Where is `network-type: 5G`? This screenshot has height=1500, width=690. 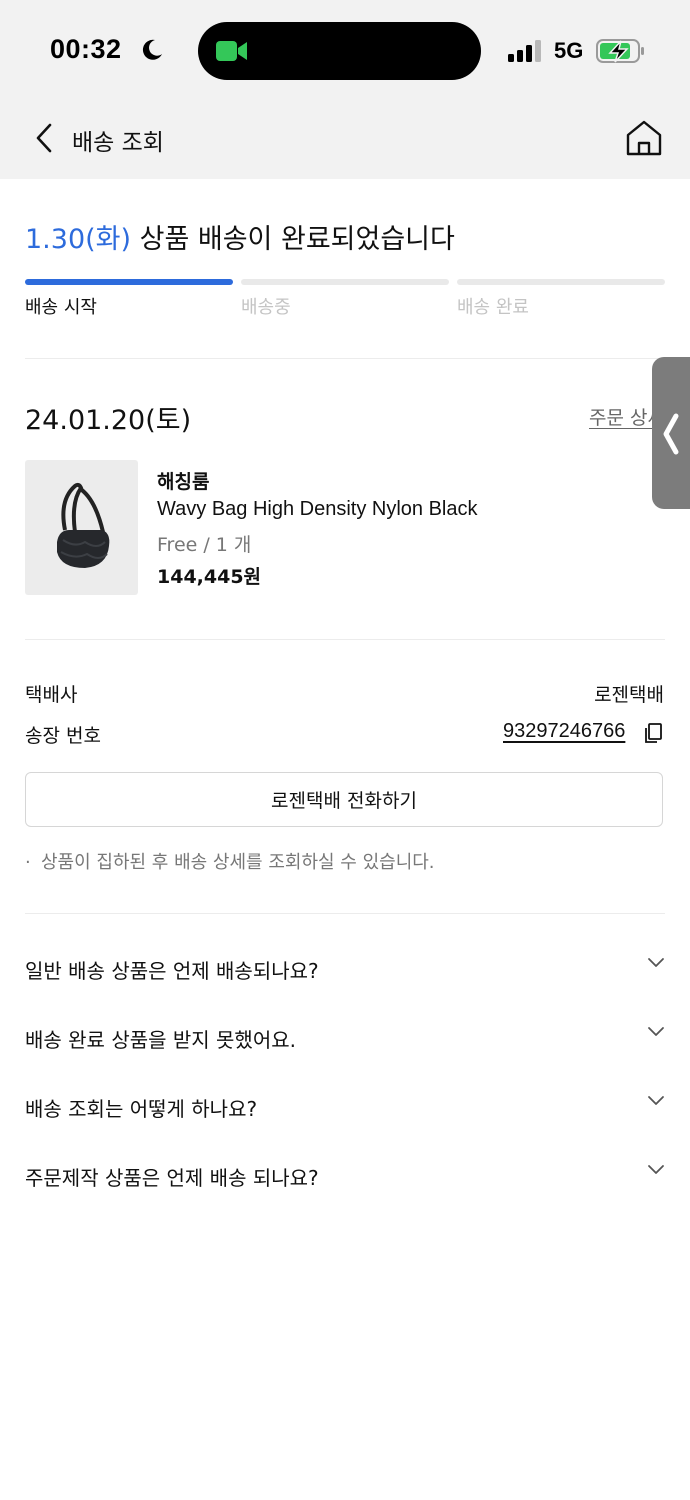 network-type: 5G is located at coordinates (569, 50).